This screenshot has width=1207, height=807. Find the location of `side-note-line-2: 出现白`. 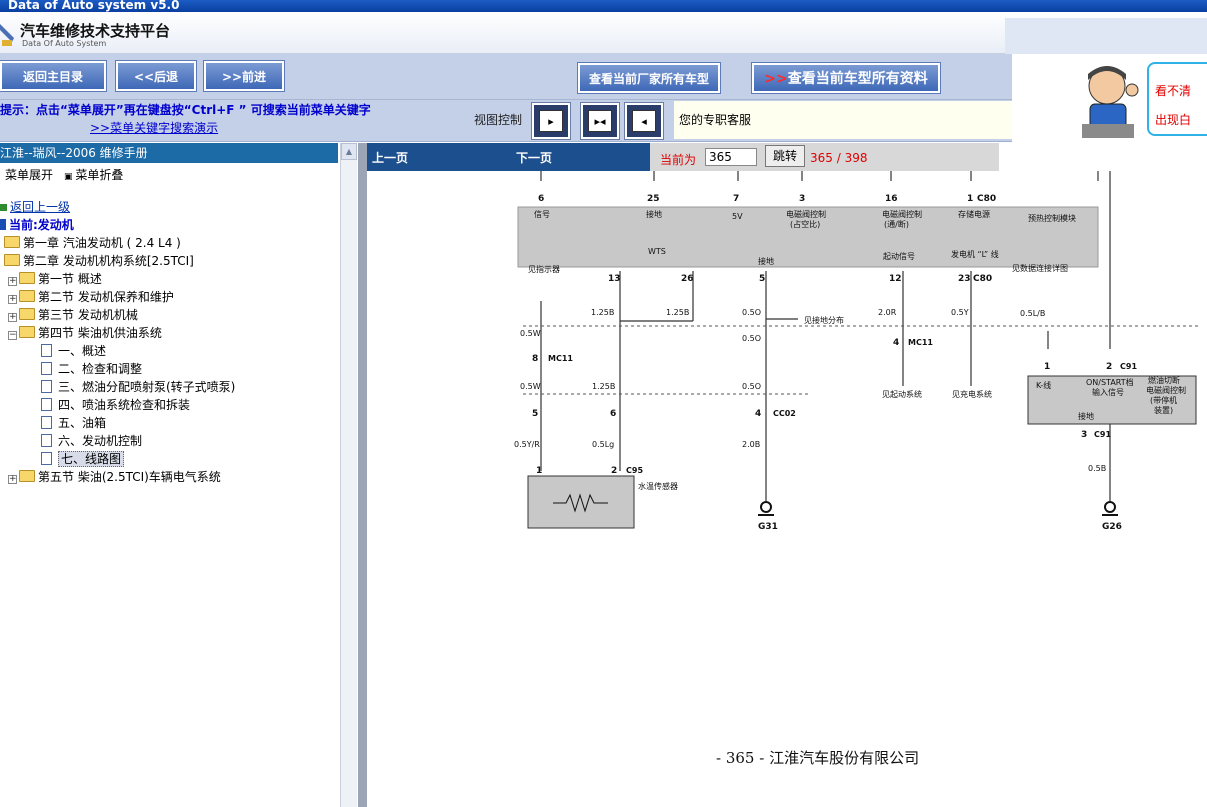

side-note-line-2: 出现白 is located at coordinates (1173, 120).